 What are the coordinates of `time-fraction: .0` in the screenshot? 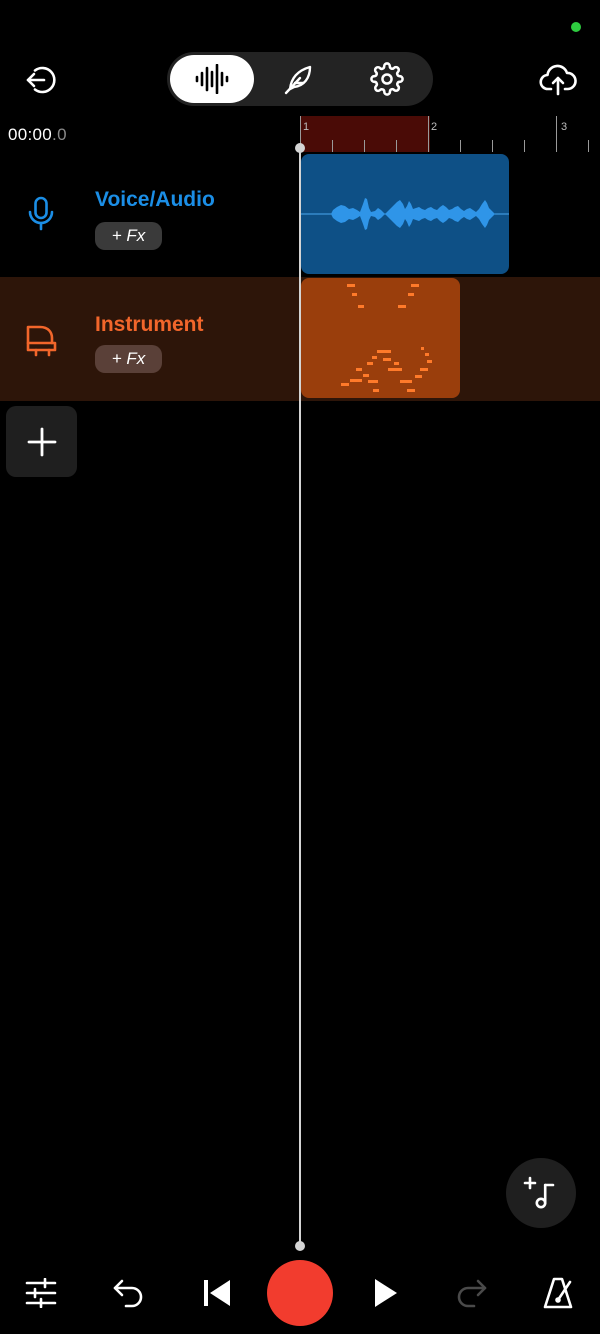 It's located at (59, 134).